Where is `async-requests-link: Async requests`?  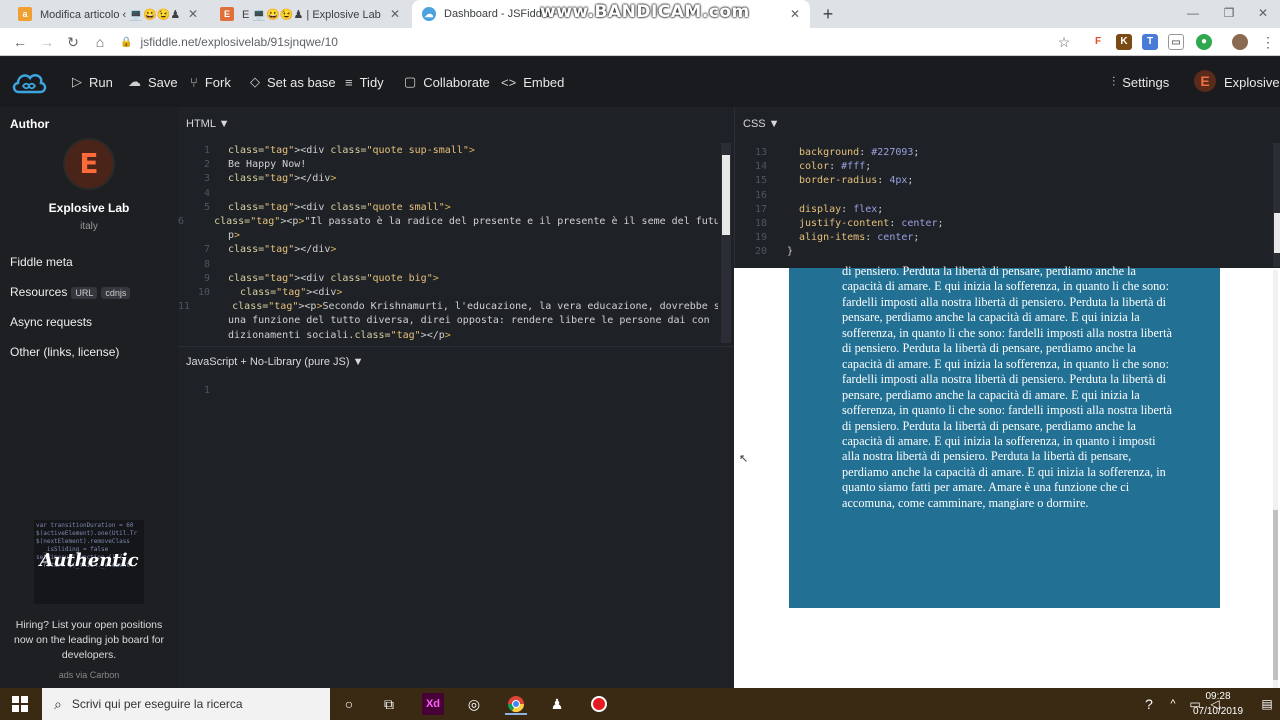 async-requests-link: Async requests is located at coordinates (51, 322).